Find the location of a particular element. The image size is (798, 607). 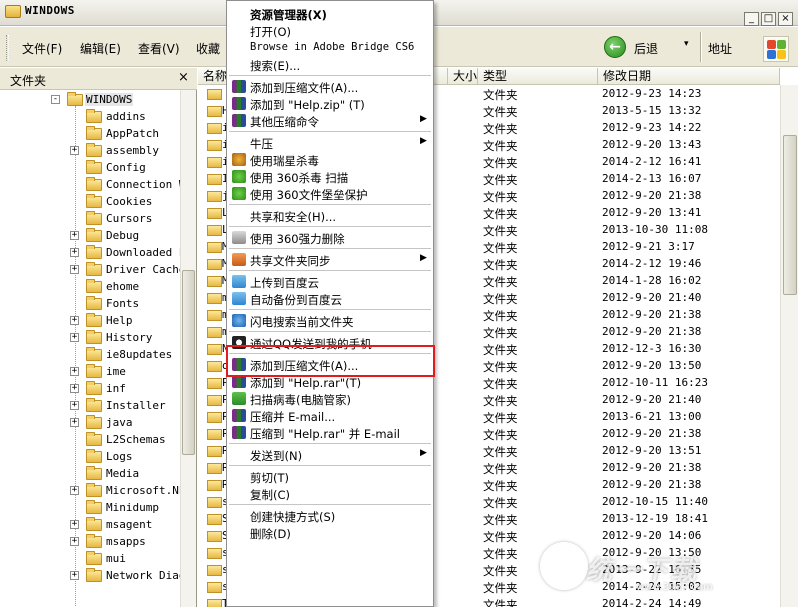

tree-item: + Help is located at coordinates (90, 321).